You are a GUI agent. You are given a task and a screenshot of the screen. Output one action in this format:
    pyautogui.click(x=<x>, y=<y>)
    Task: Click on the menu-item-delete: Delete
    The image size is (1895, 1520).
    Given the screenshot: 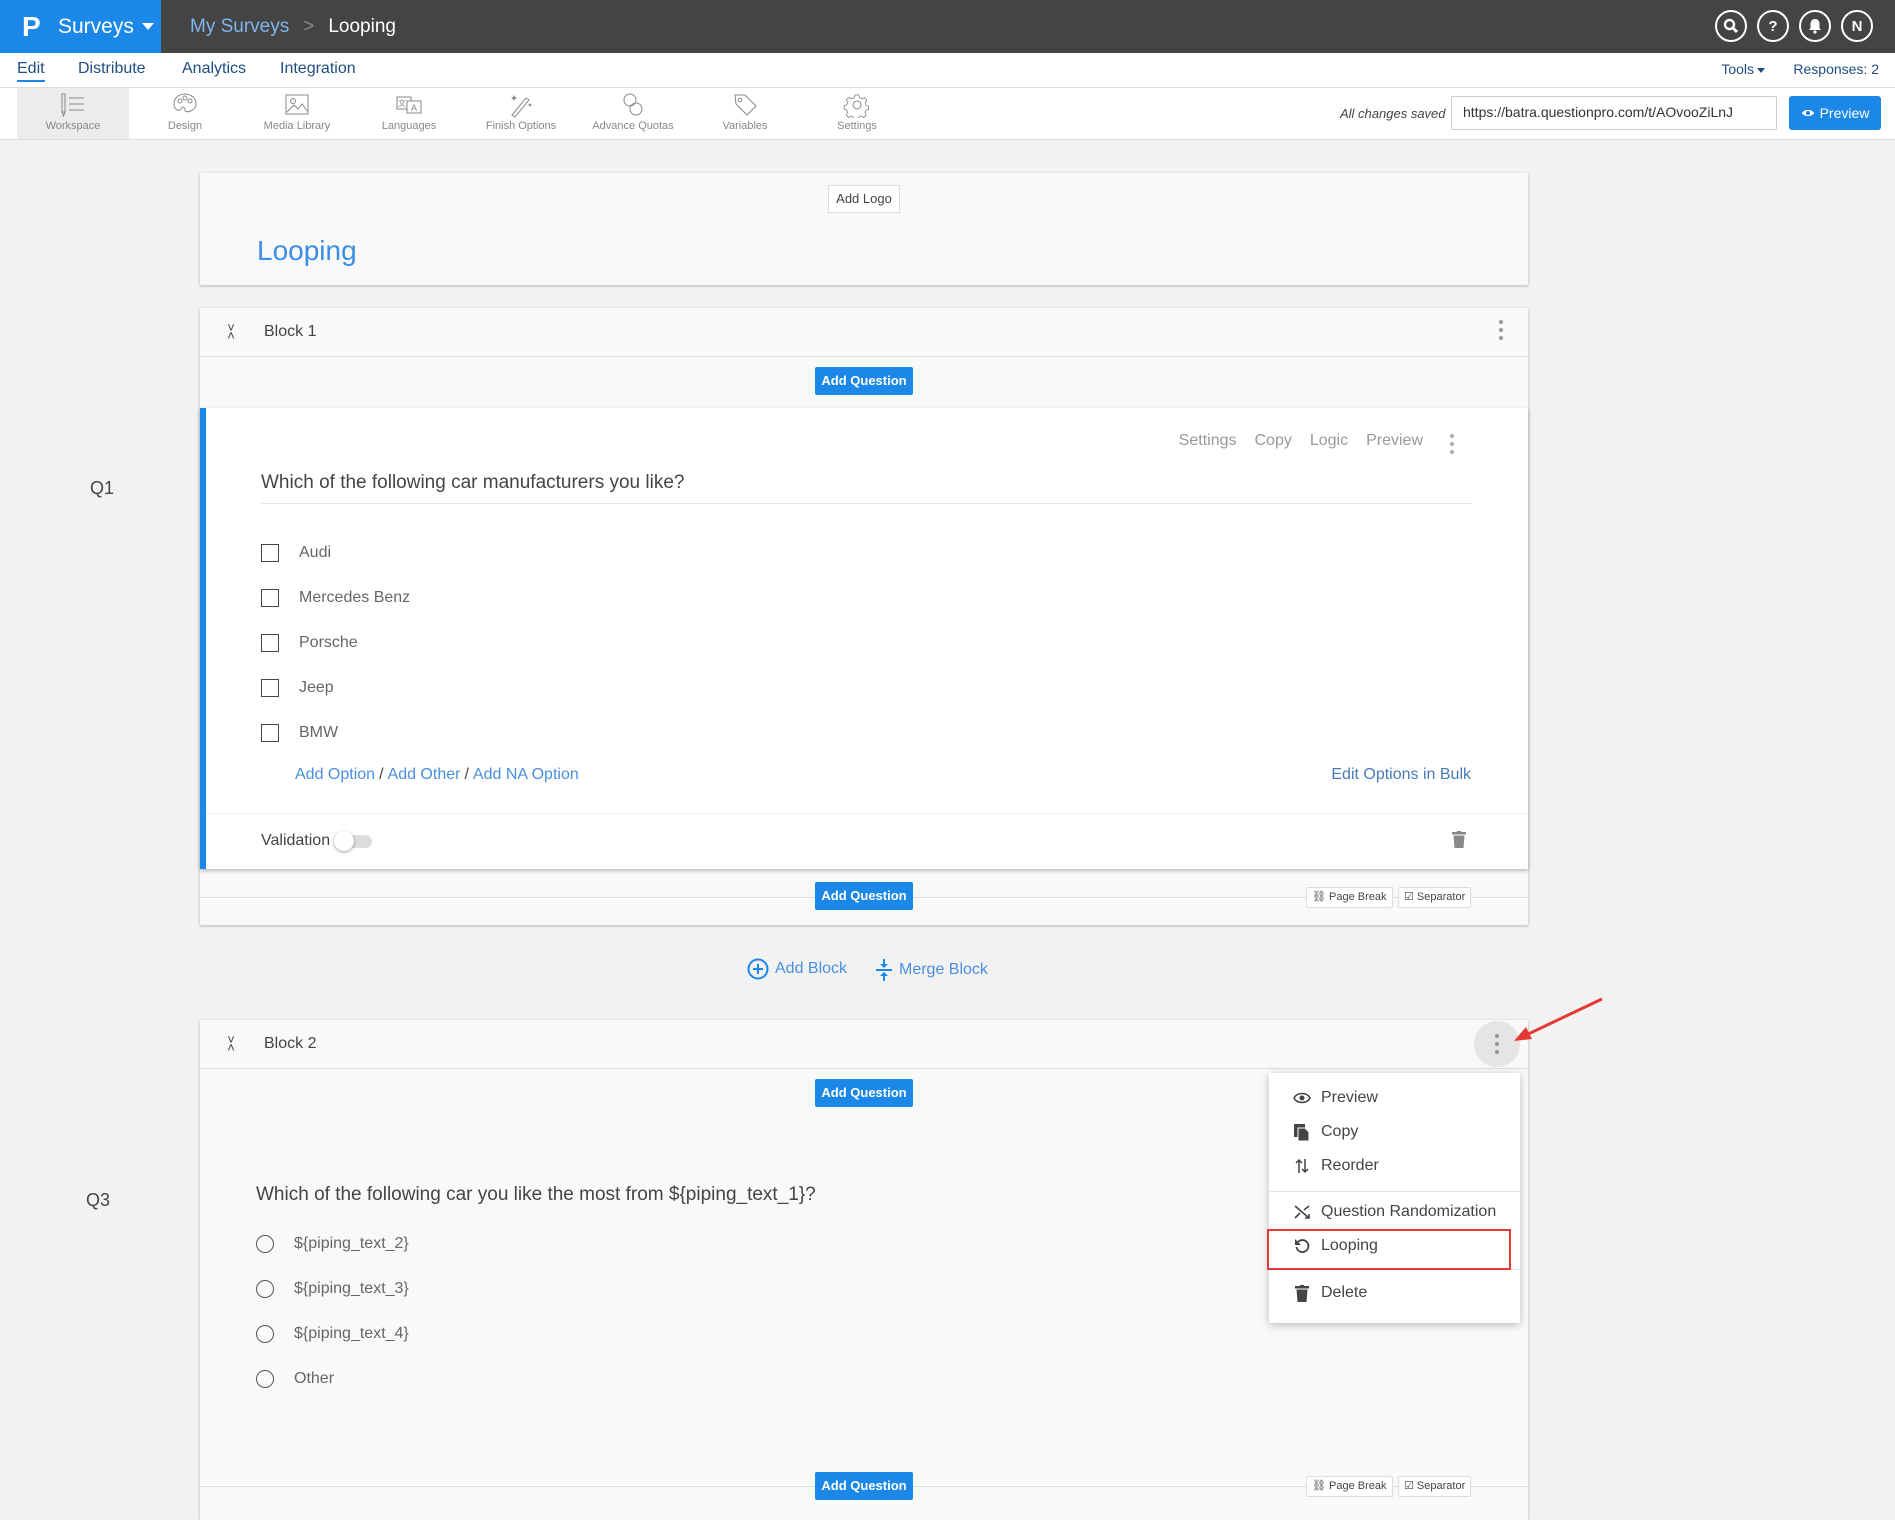 What is the action you would take?
    pyautogui.click(x=1330, y=1293)
    